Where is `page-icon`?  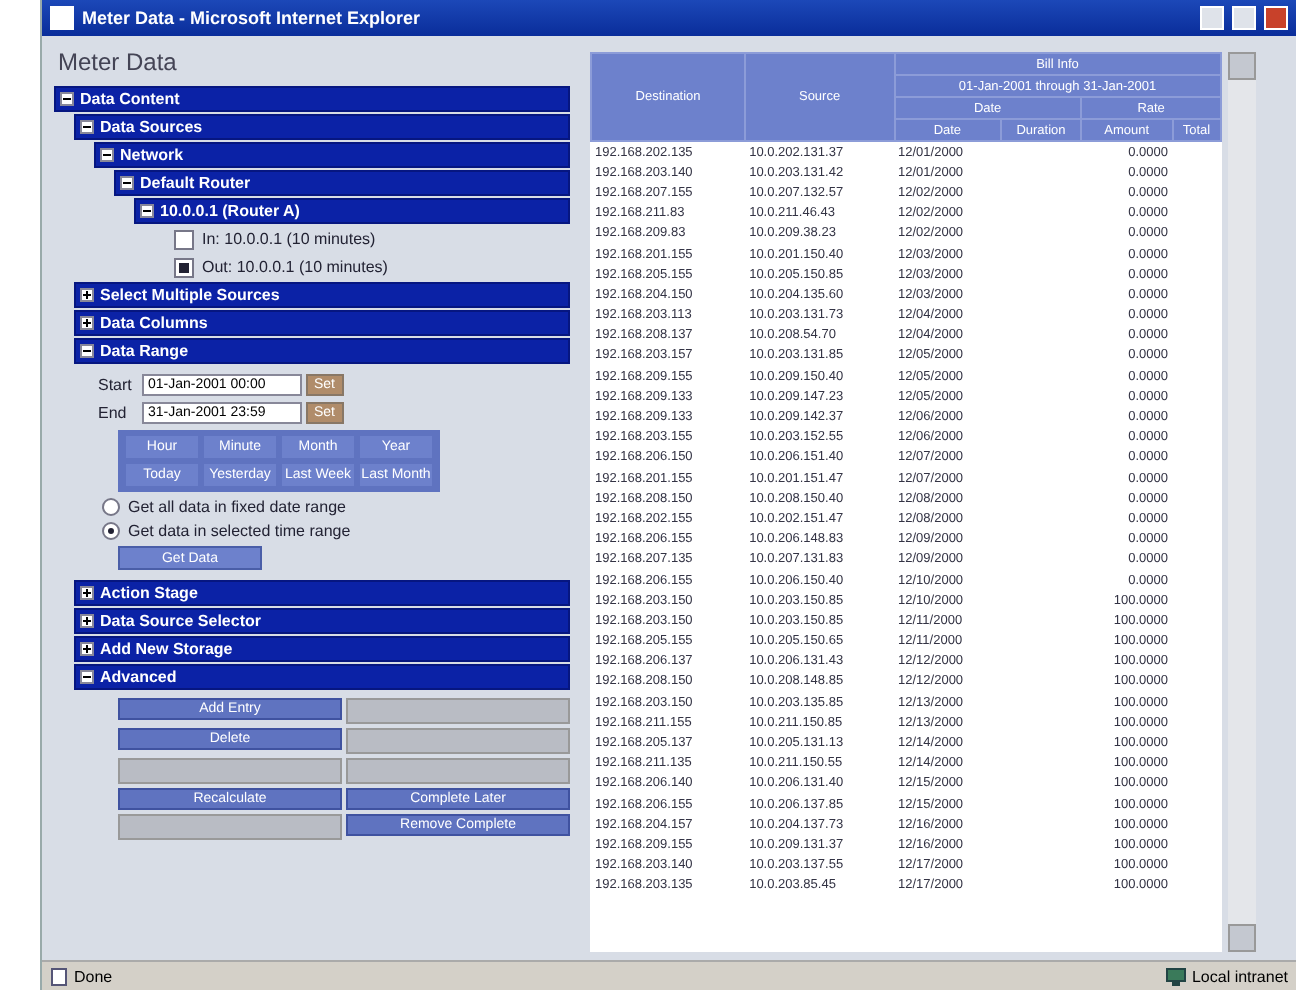 page-icon is located at coordinates (59, 976).